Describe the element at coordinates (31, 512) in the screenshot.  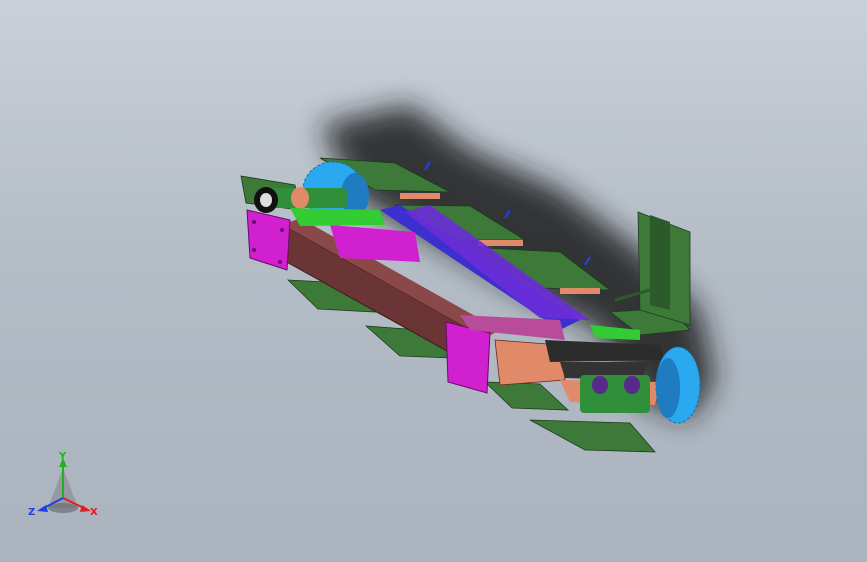
I see `z-axis-label: Z` at that location.